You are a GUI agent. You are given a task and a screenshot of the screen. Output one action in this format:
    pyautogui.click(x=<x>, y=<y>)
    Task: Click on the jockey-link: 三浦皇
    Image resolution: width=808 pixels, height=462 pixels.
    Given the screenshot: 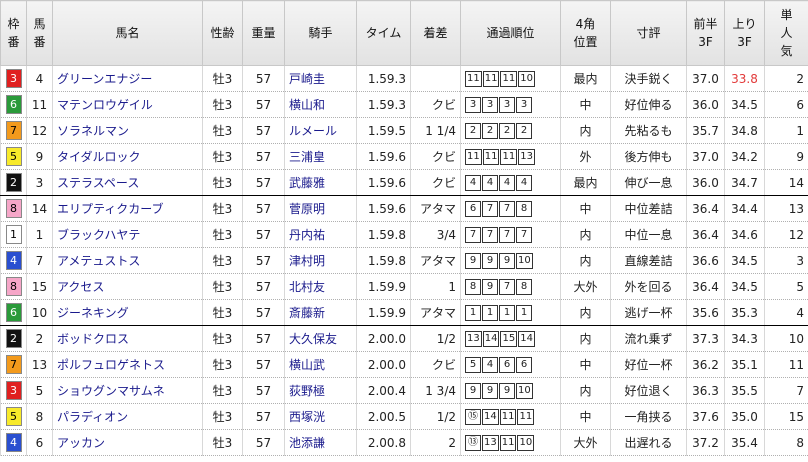 What is the action you would take?
    pyautogui.click(x=320, y=156)
    